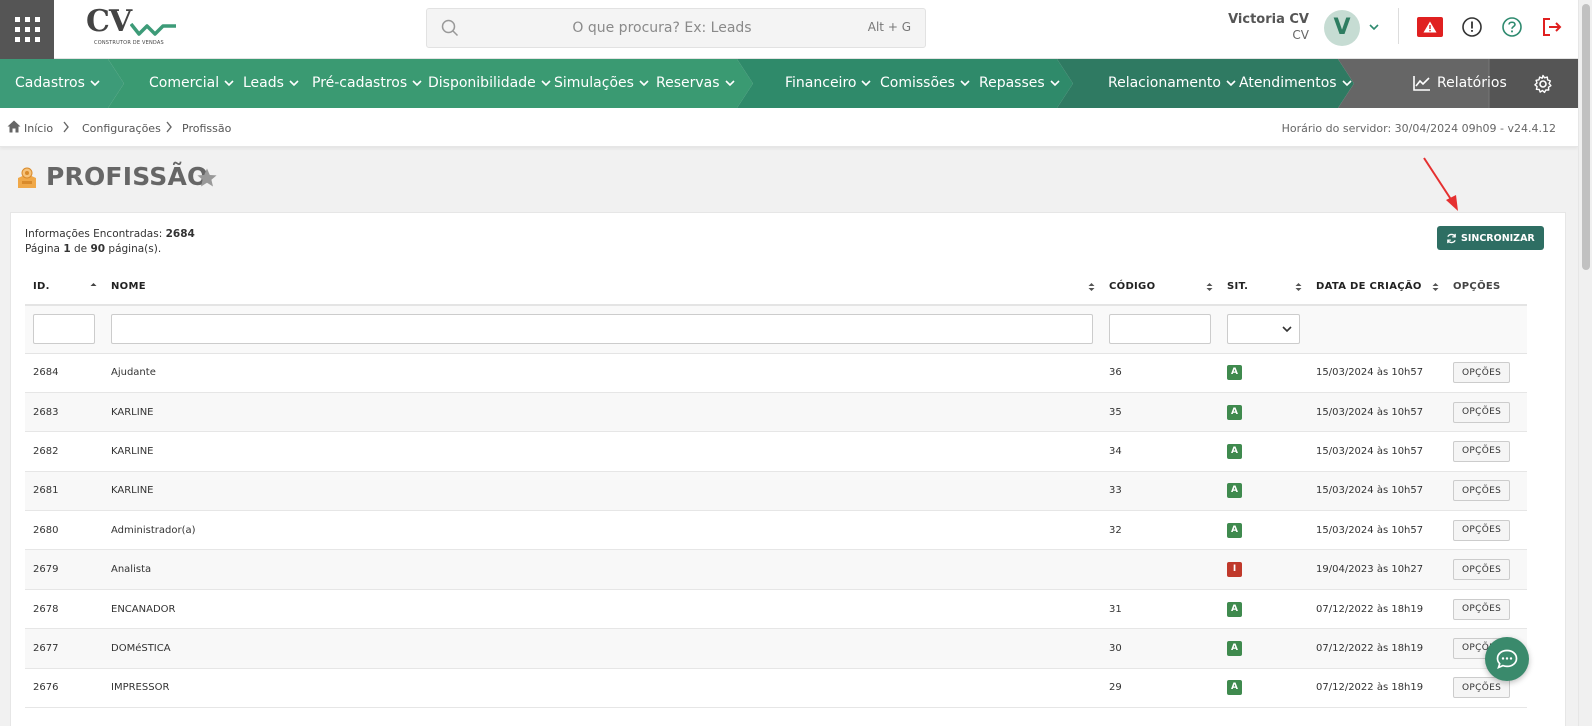 This screenshot has height=726, width=1592. Describe the element at coordinates (135, 249) in the screenshot. I see `page-suffix-label: página(s).` at that location.